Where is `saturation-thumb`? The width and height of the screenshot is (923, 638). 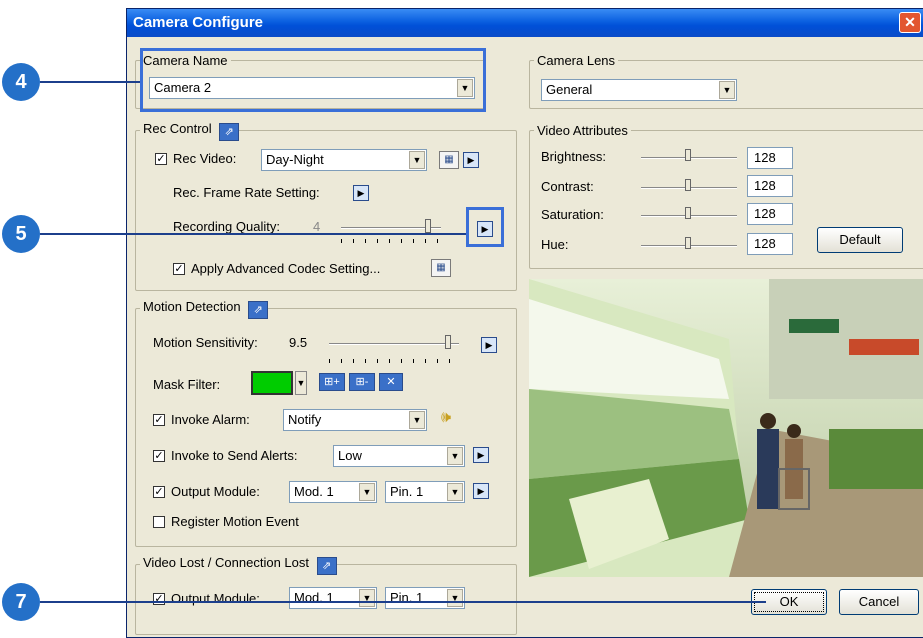
saturation-thumb is located at coordinates (688, 213).